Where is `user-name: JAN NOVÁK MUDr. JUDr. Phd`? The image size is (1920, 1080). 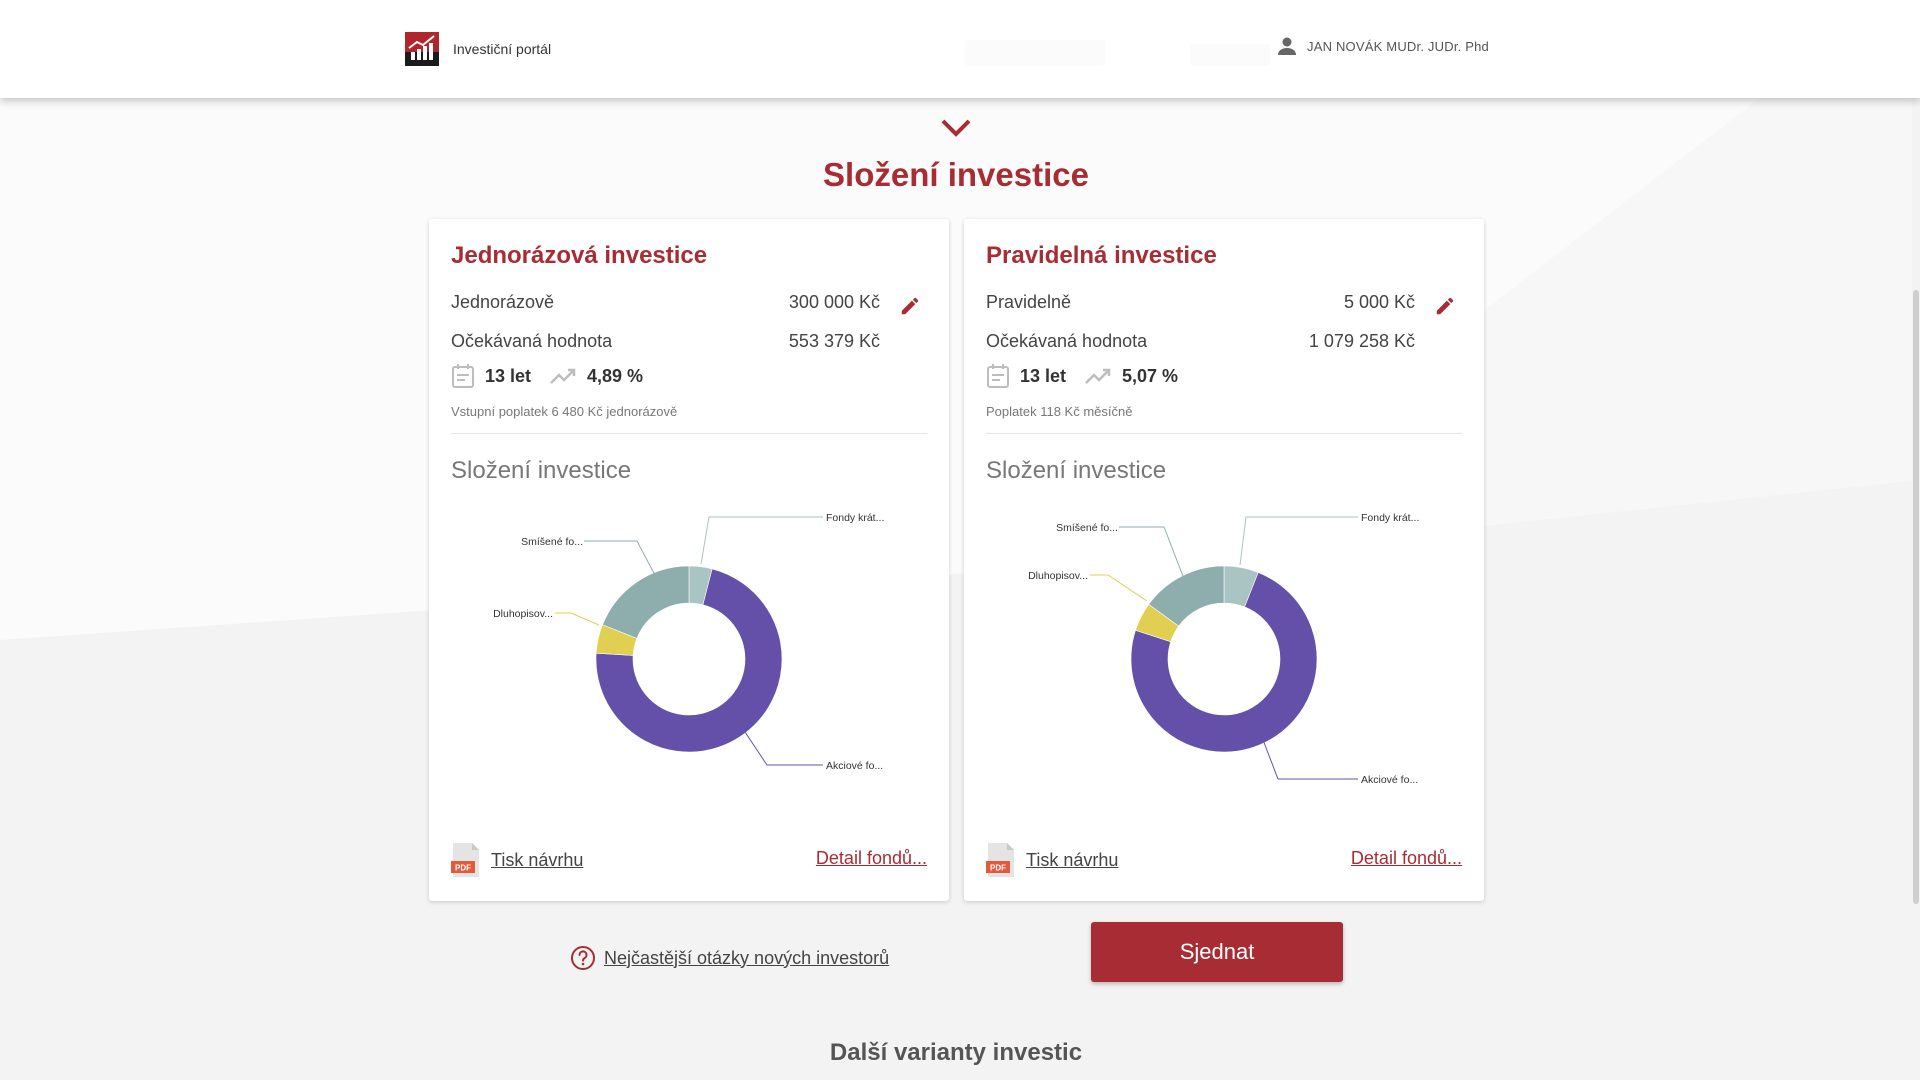
user-name: JAN NOVÁK MUDr. JUDr. Phd is located at coordinates (1398, 46).